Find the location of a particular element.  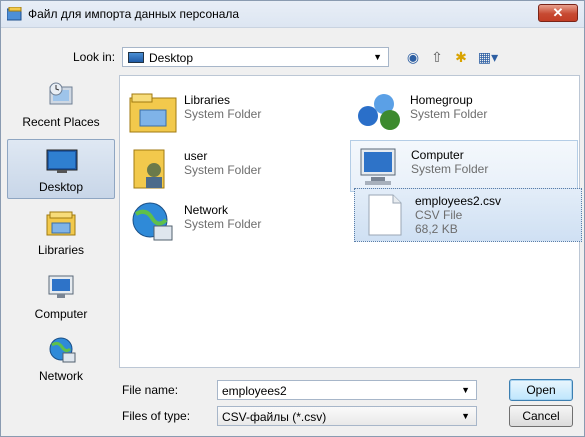

cancel-button: Cancel is located at coordinates (541, 416).